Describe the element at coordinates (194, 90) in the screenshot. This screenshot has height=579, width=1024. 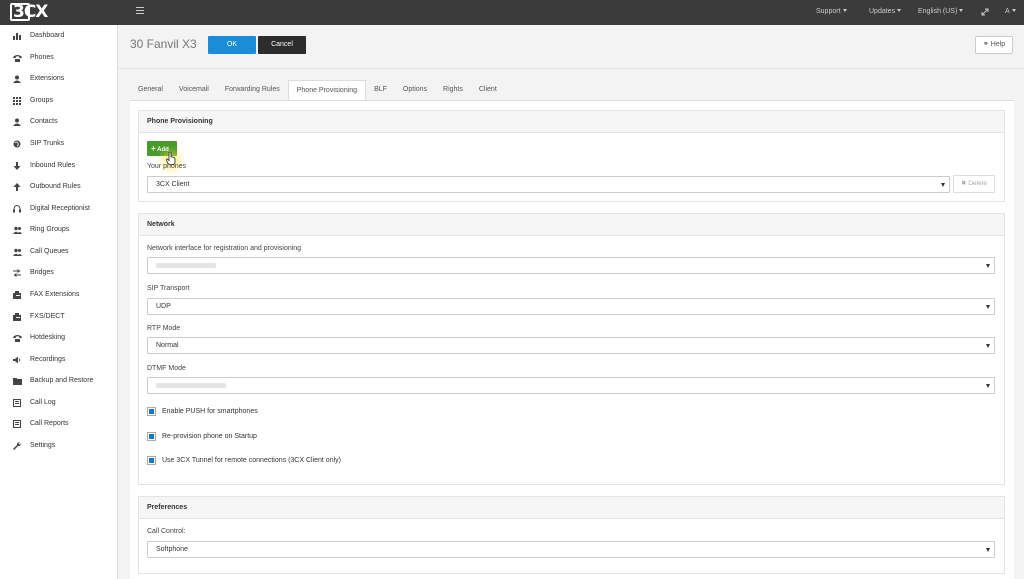
I see `tab-voicemail: Voicemail` at that location.